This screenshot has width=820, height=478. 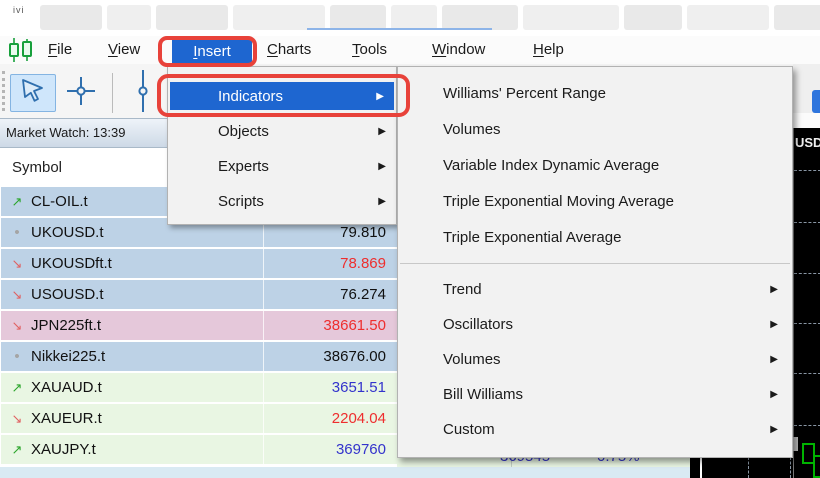 I want to click on submenu-item-triple-exponential-average: Triple Exponential Average, so click(x=595, y=237).